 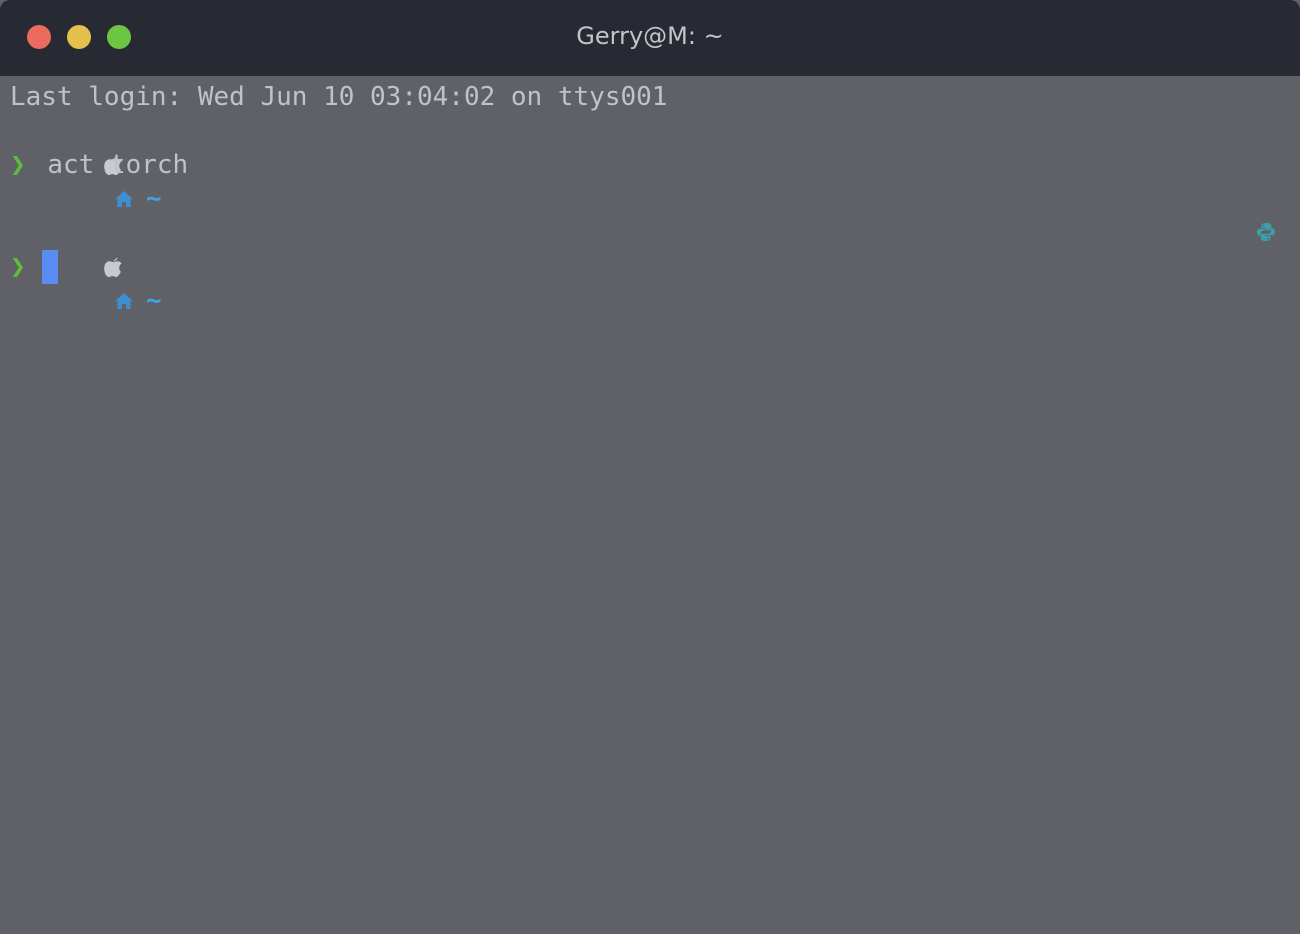 I want to click on command-line: ❯ act torch, so click(x=99, y=165).